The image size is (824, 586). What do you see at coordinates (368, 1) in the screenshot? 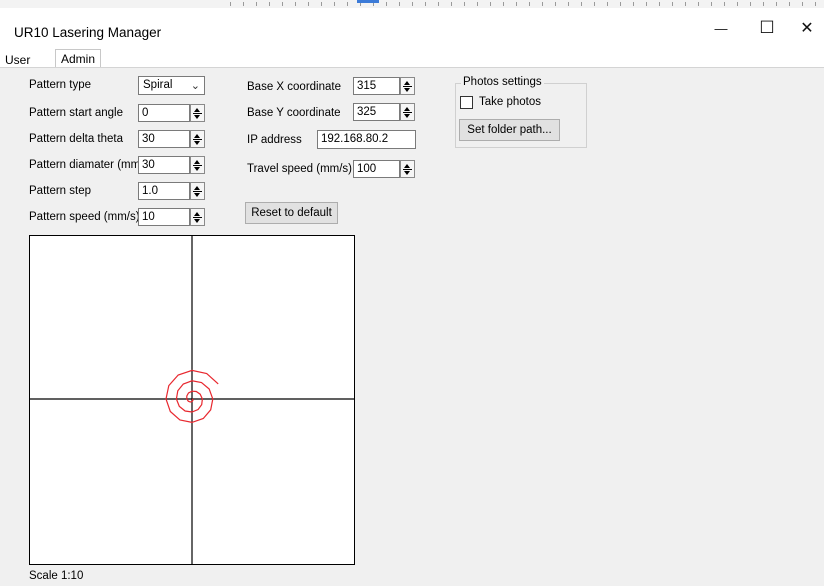
I see `ruler-marker` at bounding box center [368, 1].